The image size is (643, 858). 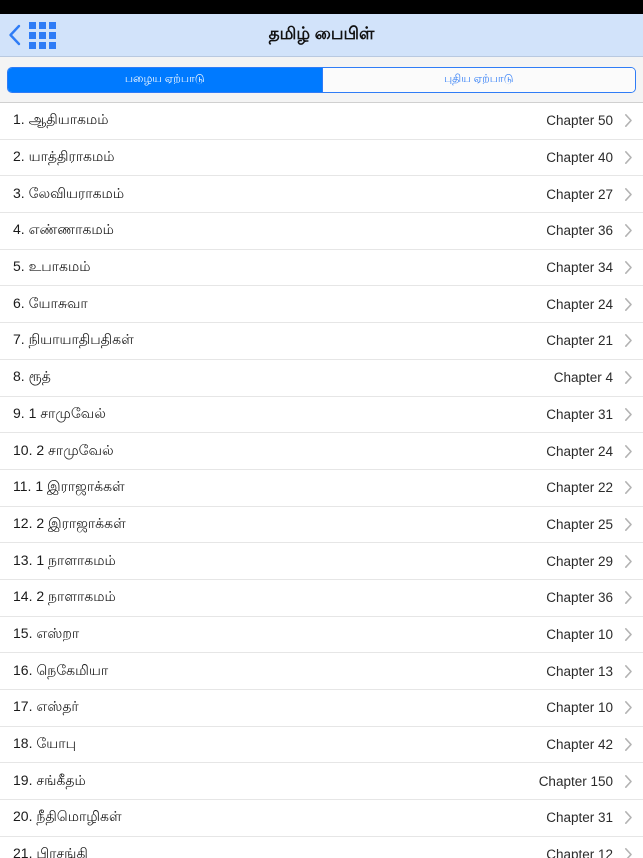 What do you see at coordinates (49, 779) in the screenshot?
I see `book-name: 19. சங்கீதம்` at bounding box center [49, 779].